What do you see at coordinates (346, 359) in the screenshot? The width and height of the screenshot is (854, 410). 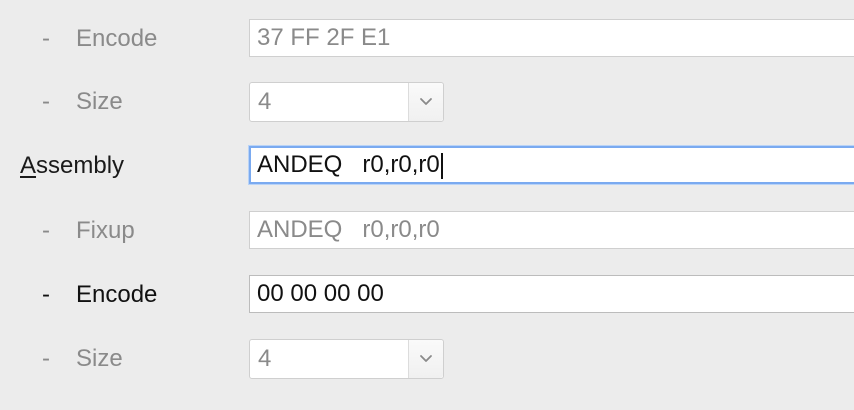 I see `size-select-2: 4` at bounding box center [346, 359].